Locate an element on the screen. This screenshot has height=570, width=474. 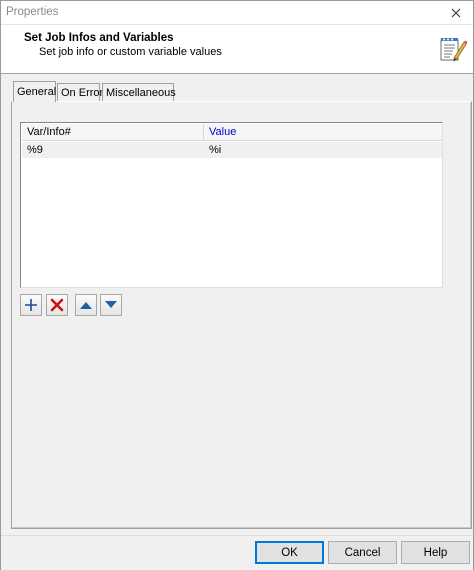
close-icon is located at coordinates (456, 12).